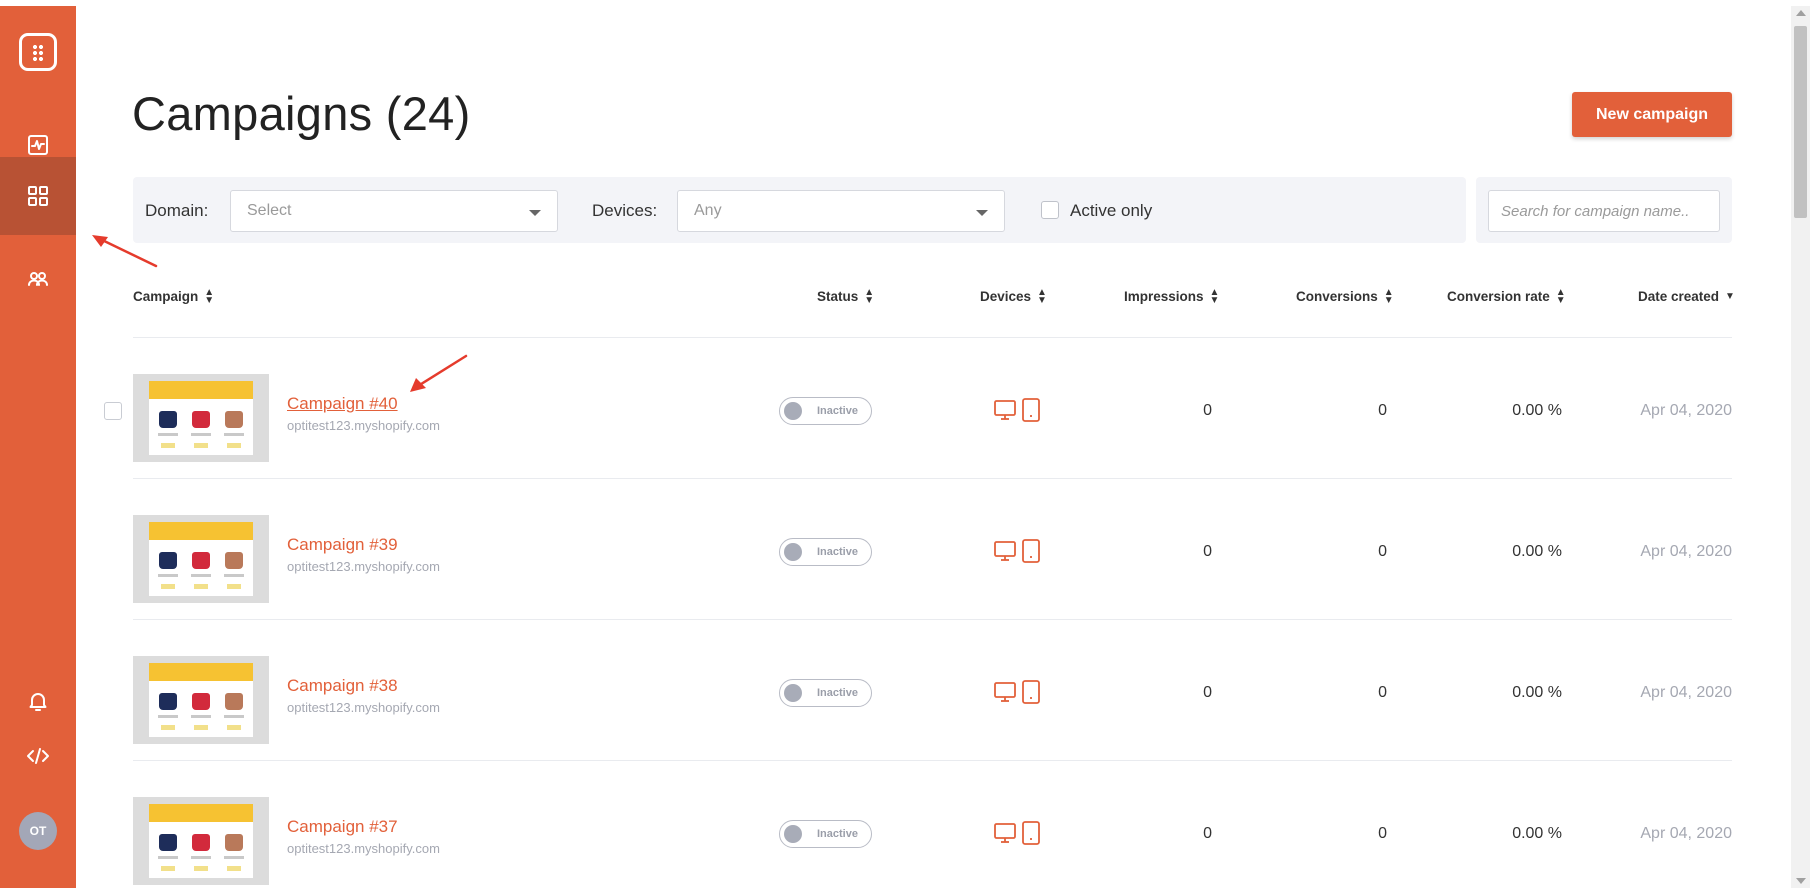  What do you see at coordinates (1800, 447) in the screenshot?
I see `vertical-scrollbar` at bounding box center [1800, 447].